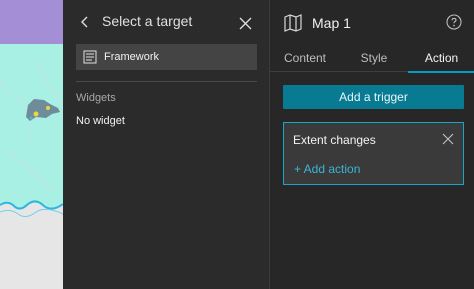 The image size is (474, 289). What do you see at coordinates (90, 57) in the screenshot?
I see `page-icon` at bounding box center [90, 57].